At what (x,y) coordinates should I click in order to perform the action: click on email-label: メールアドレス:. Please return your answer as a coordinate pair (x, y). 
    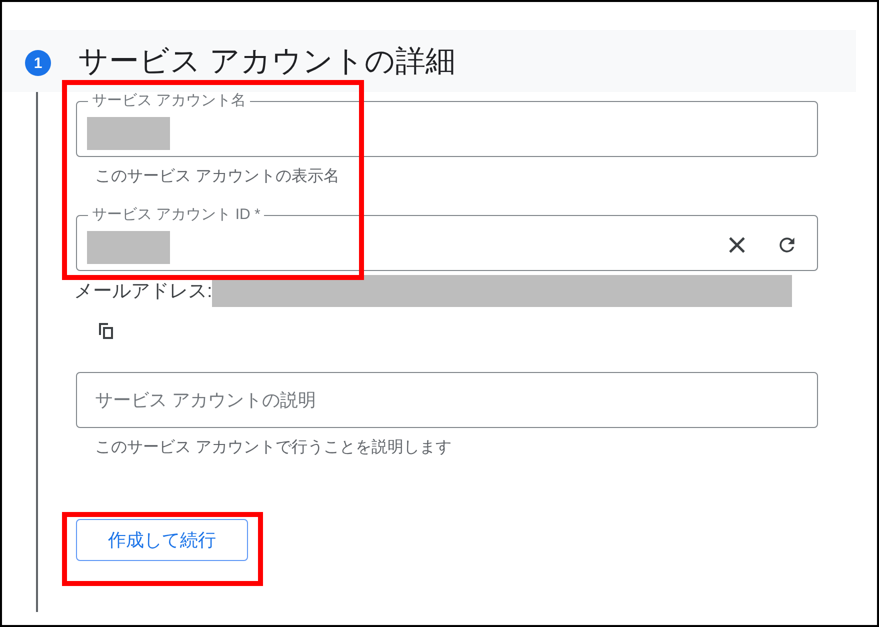
    Looking at the image, I should click on (143, 292).